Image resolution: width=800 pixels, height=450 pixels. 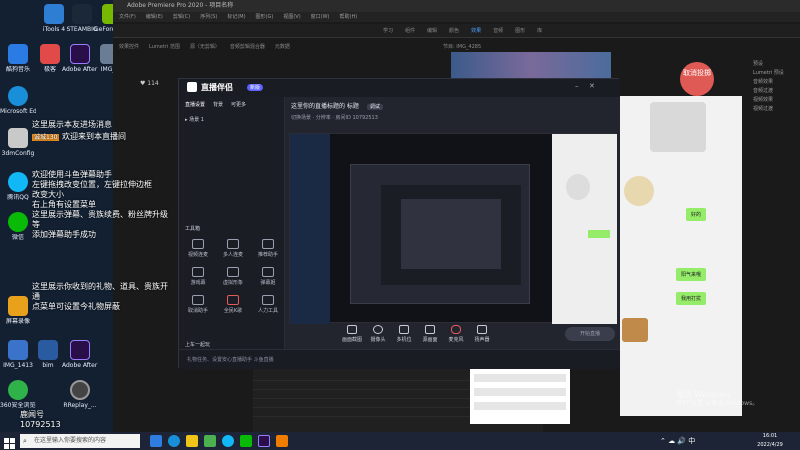 I want to click on camera-icon, so click(x=378, y=329).